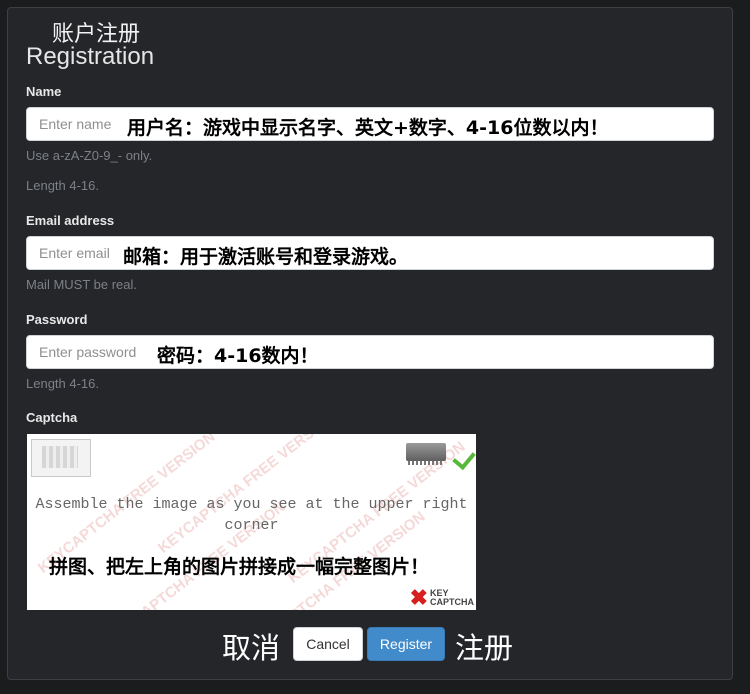 This screenshot has height=694, width=750. I want to click on email-label: Email address, so click(70, 220).